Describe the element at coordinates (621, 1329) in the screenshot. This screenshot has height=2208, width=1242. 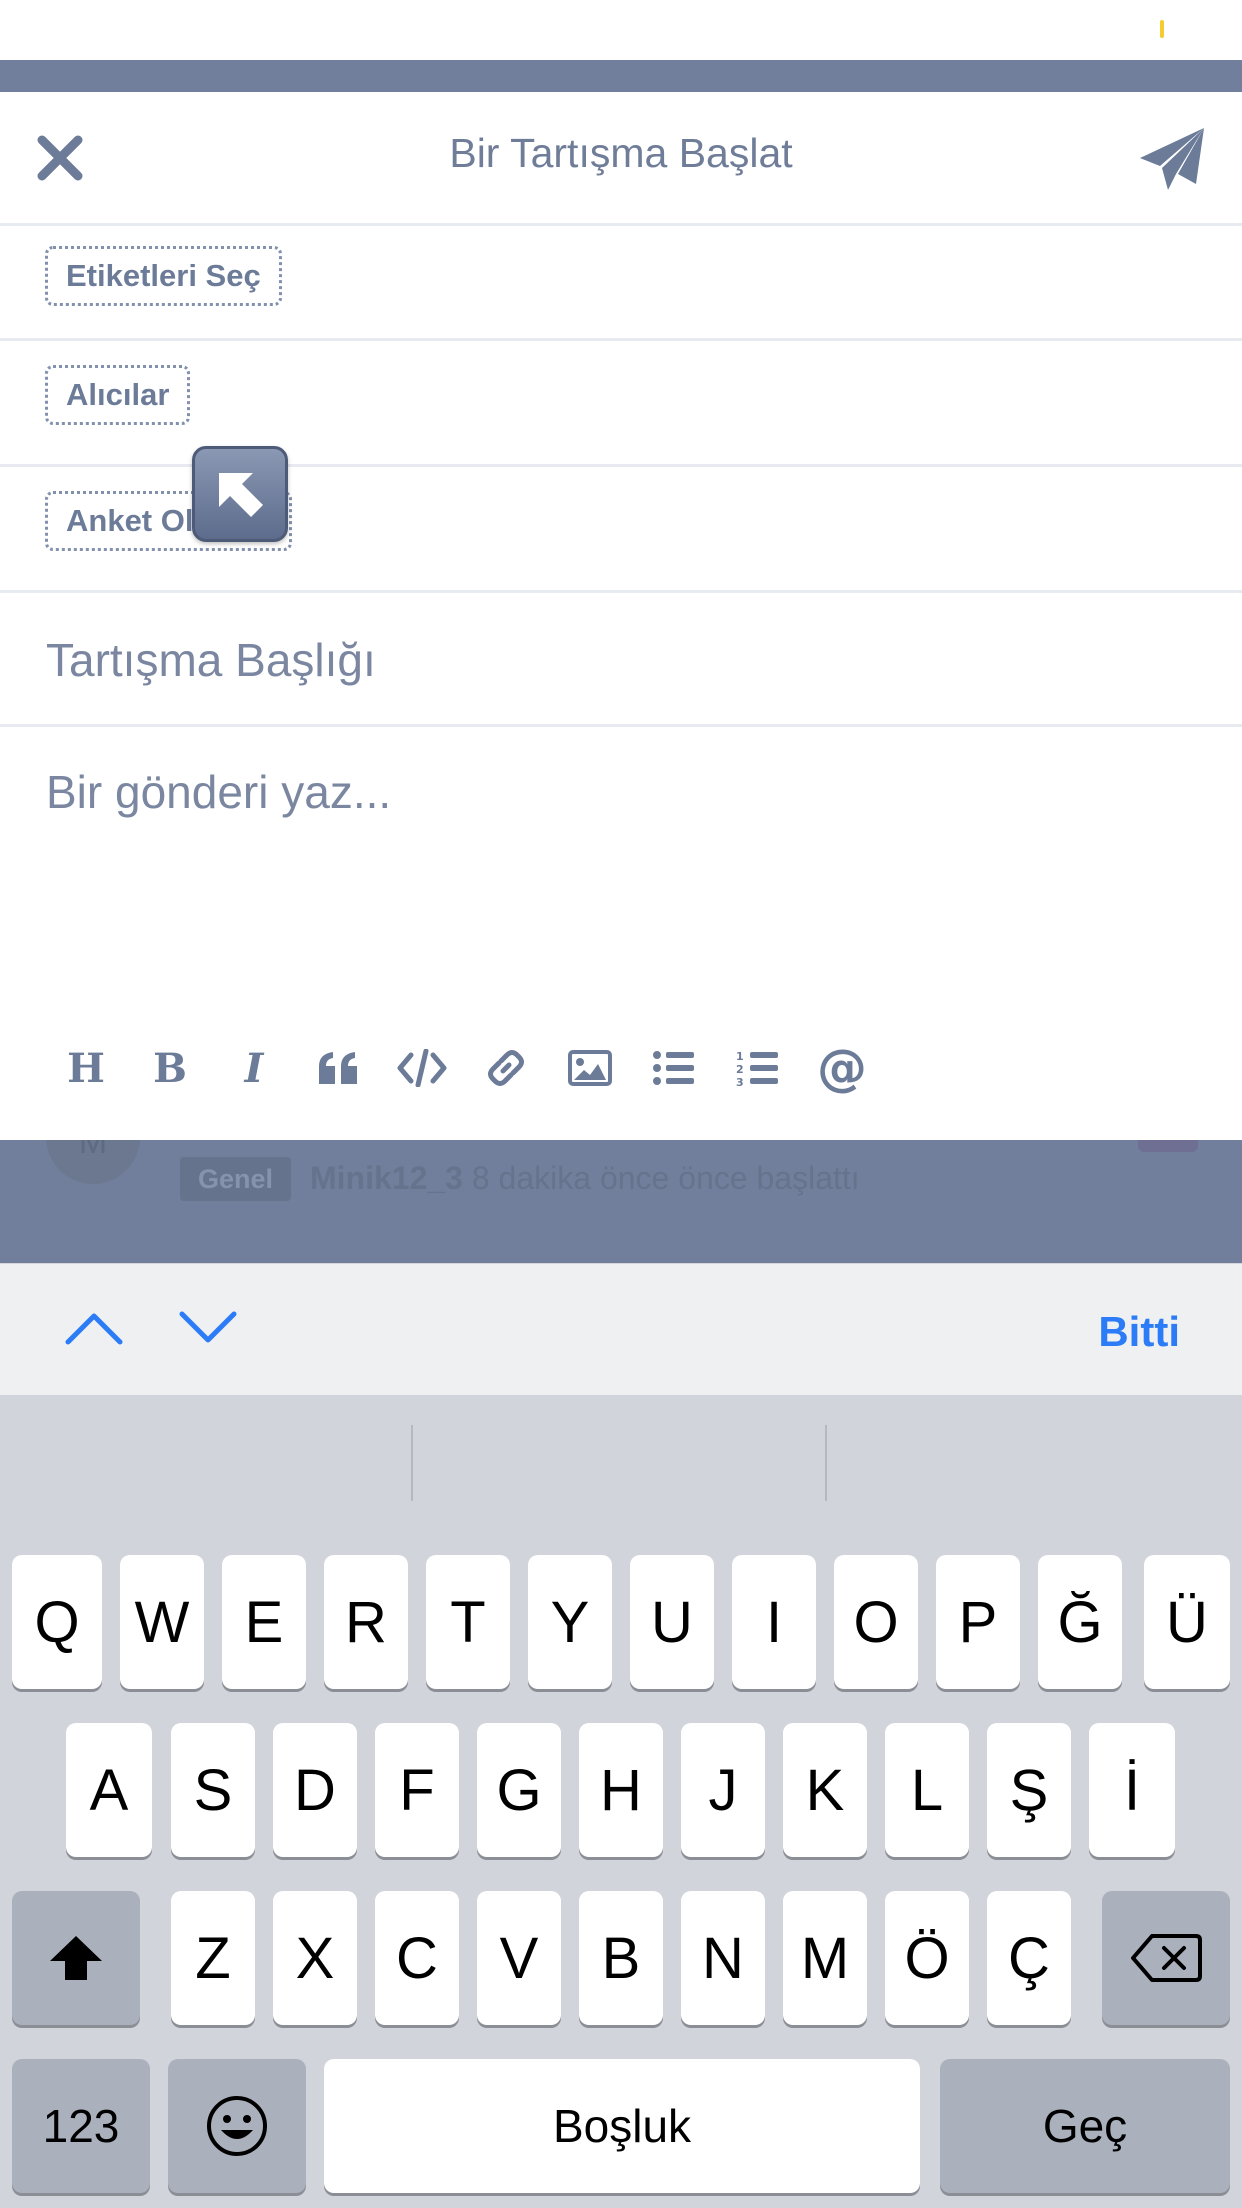
I see `keyboard-accessory-bar: Bitti` at that location.